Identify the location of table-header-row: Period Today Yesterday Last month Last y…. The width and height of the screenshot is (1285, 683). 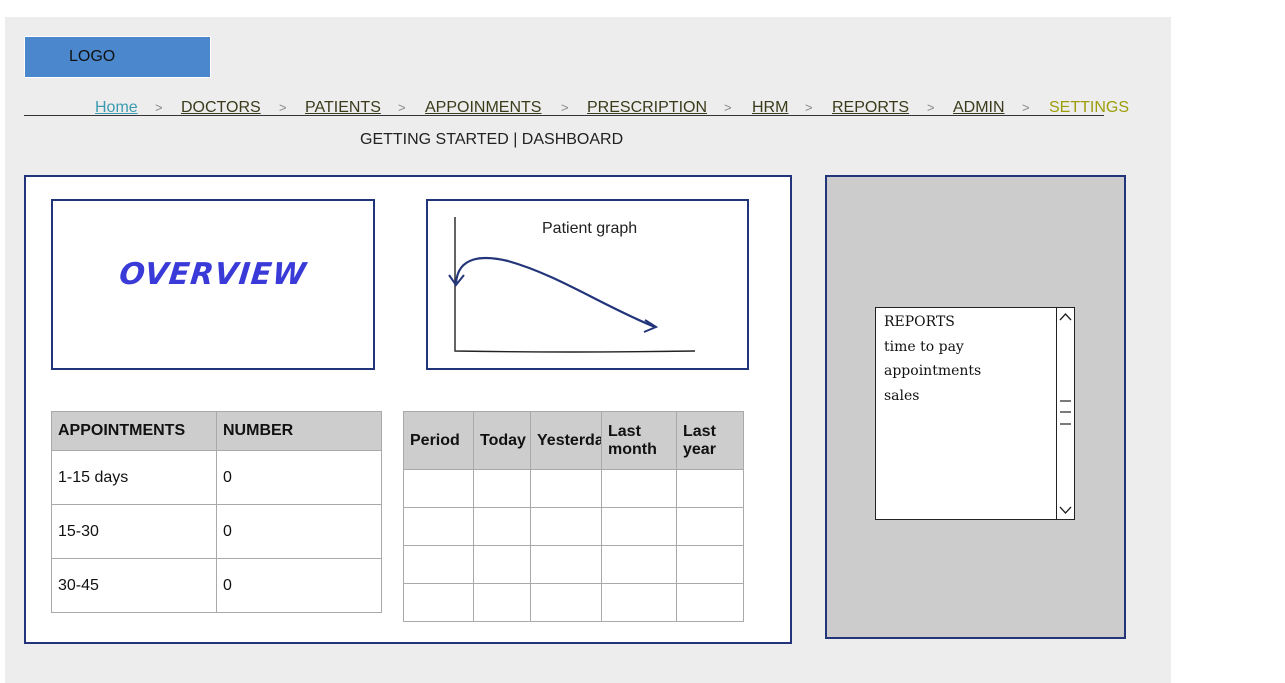
(573, 440).